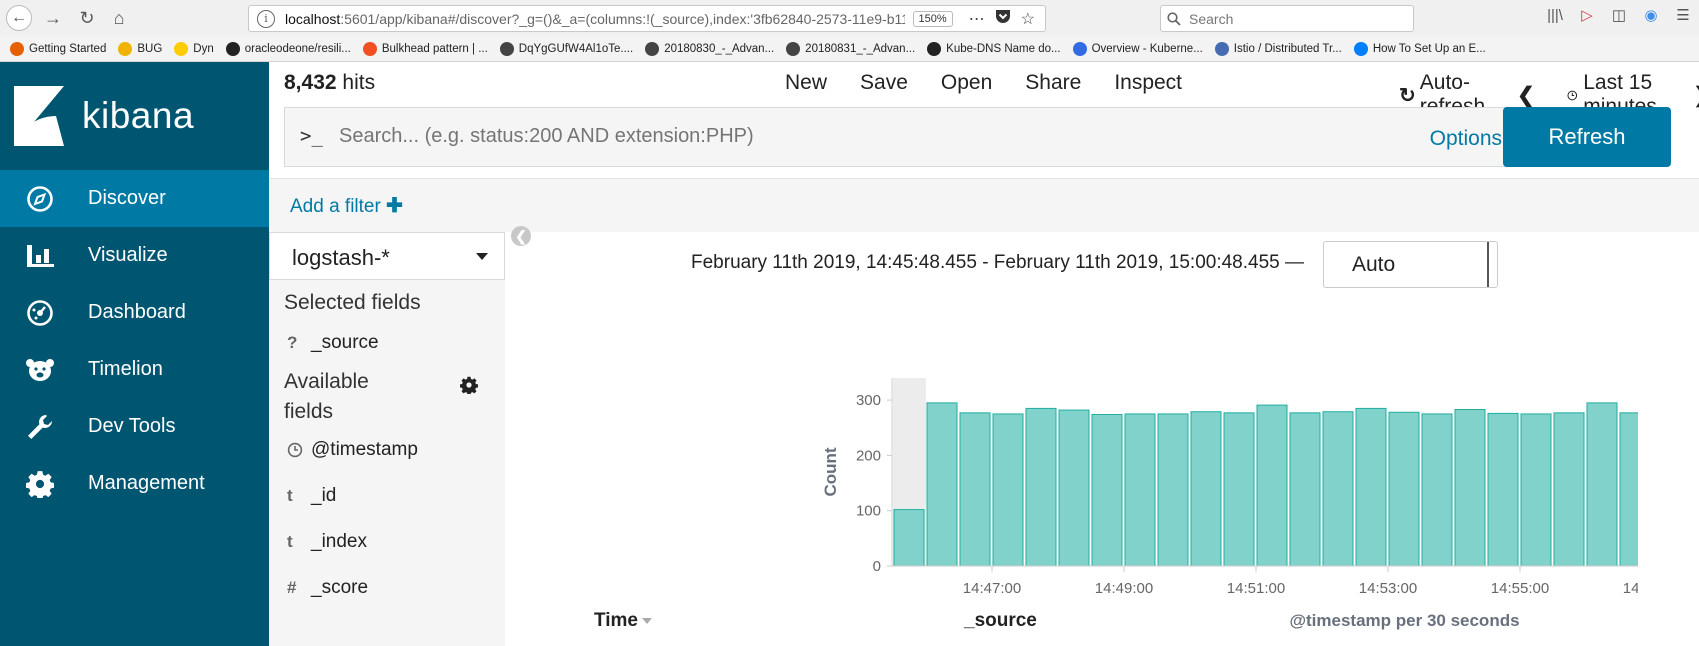 This screenshot has width=1699, height=646. I want to click on forward-arrow-icon: →, so click(53, 18).